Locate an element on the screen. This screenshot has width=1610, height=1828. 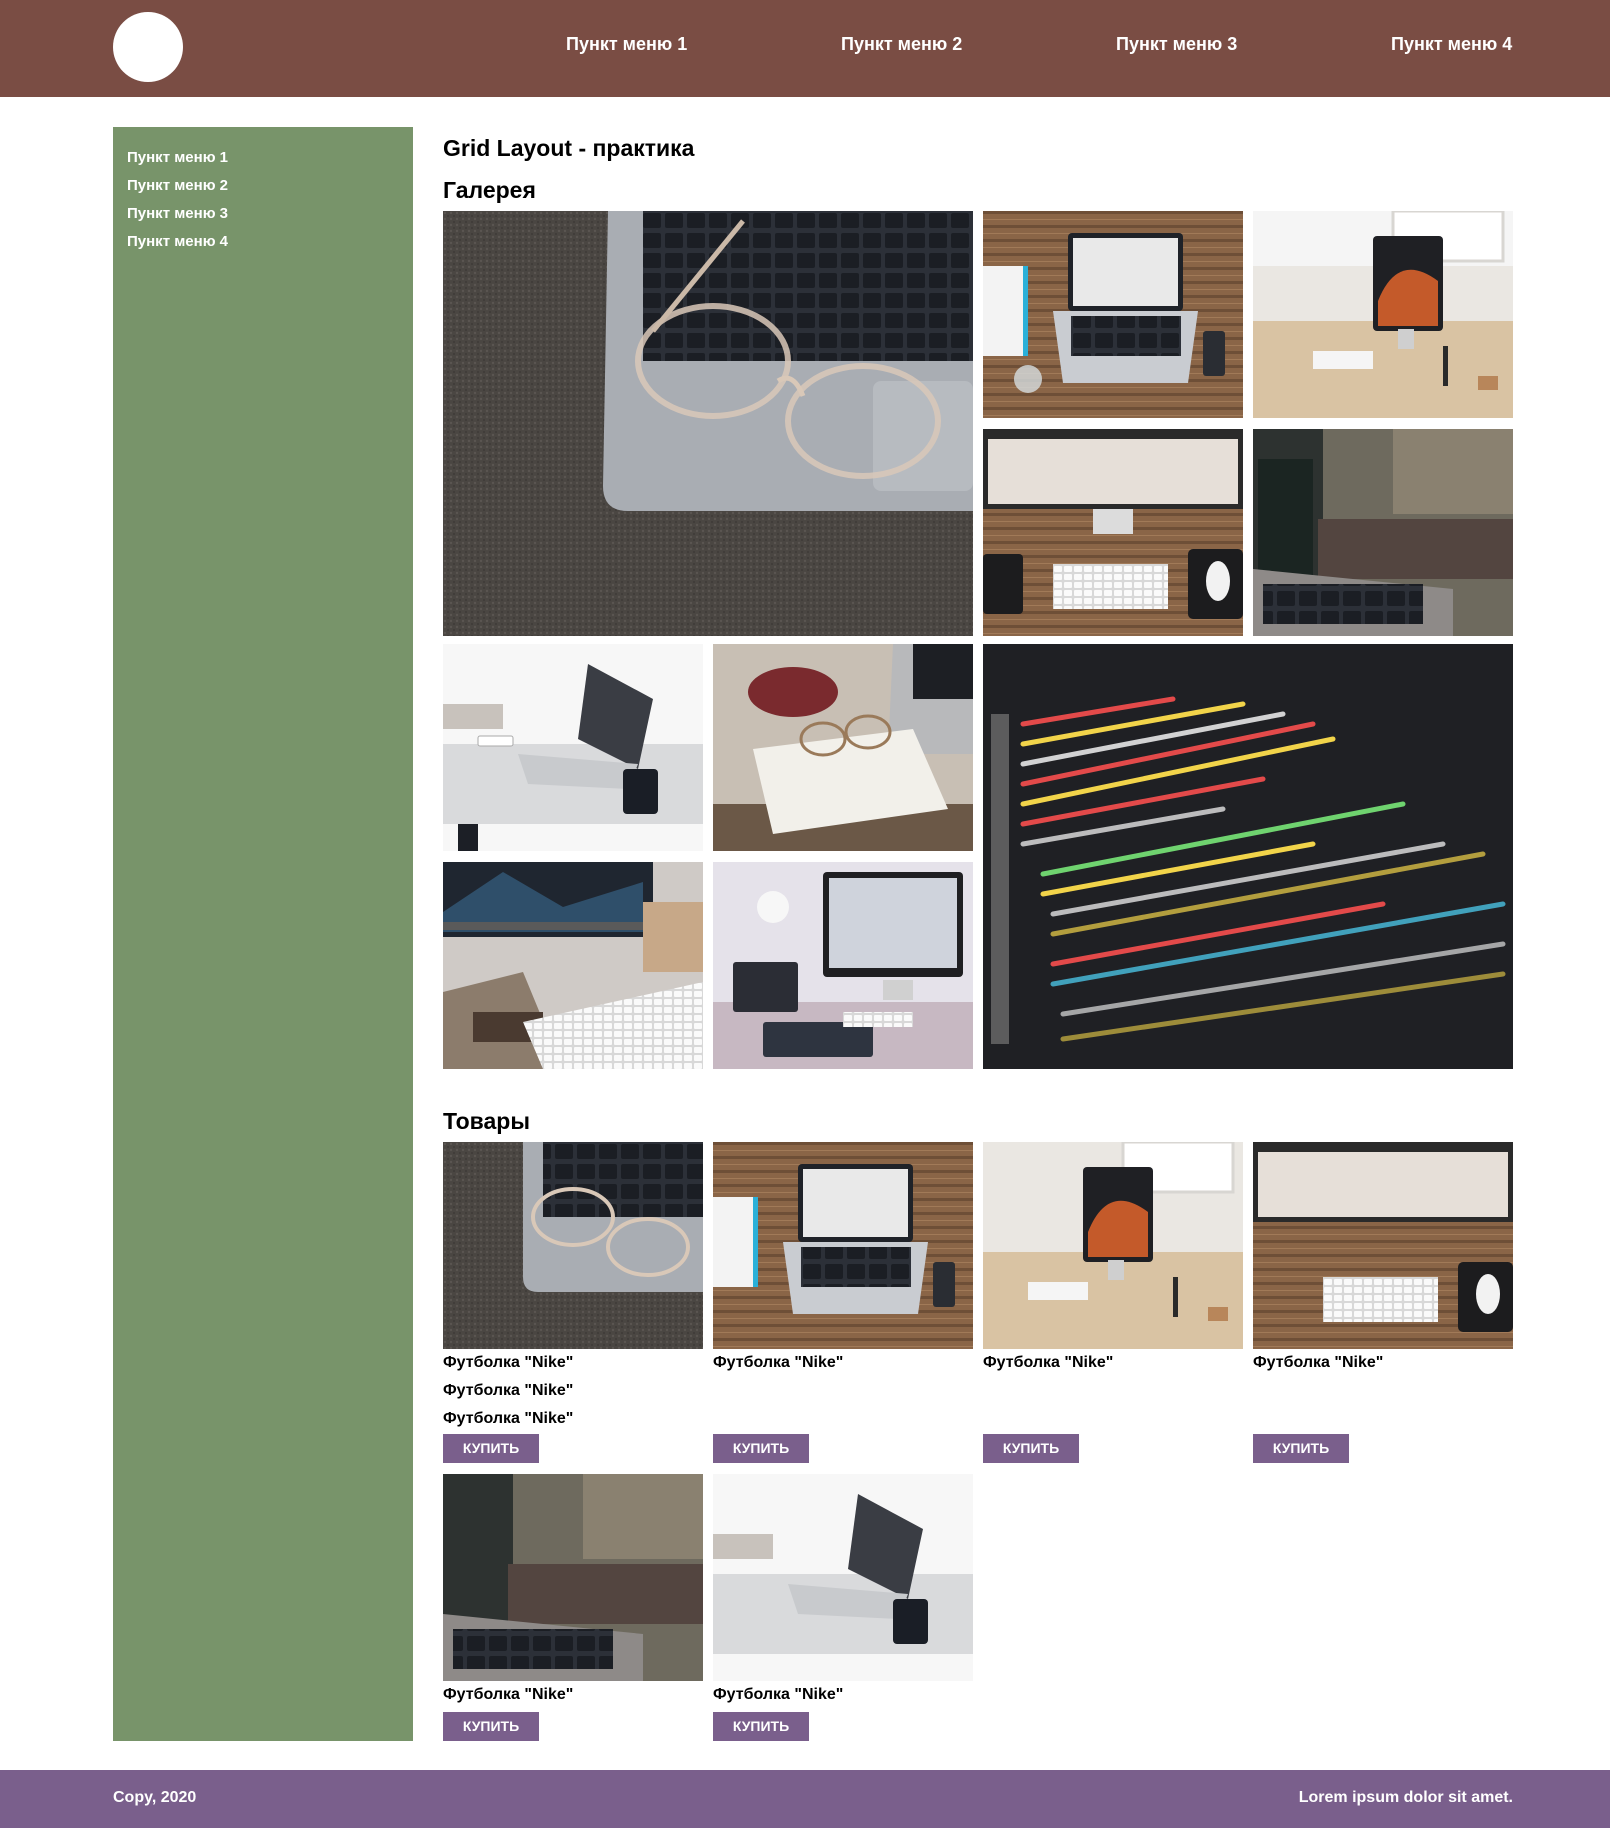
top-nav-item-4: Пункт меню 4 is located at coordinates (1451, 44).